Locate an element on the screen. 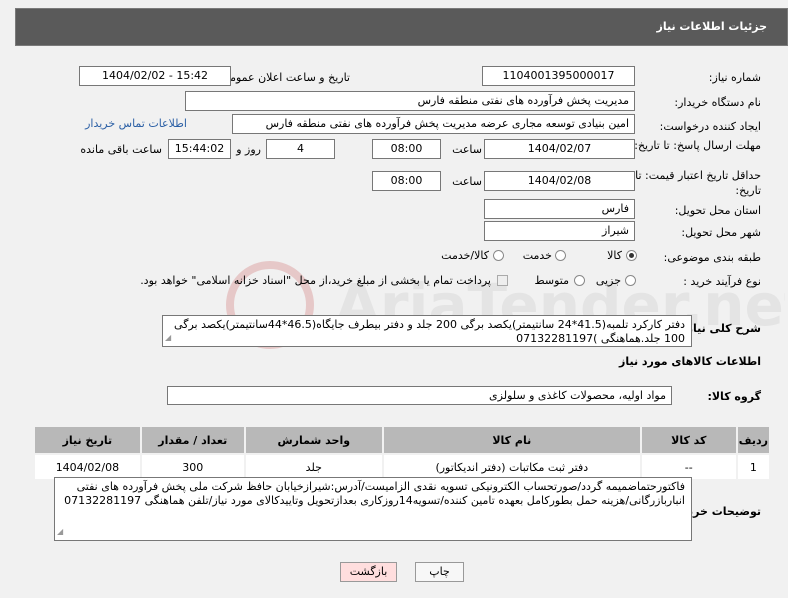 The height and width of the screenshot is (598, 788). need-number-field: 1104001395000017 is located at coordinates (558, 76).